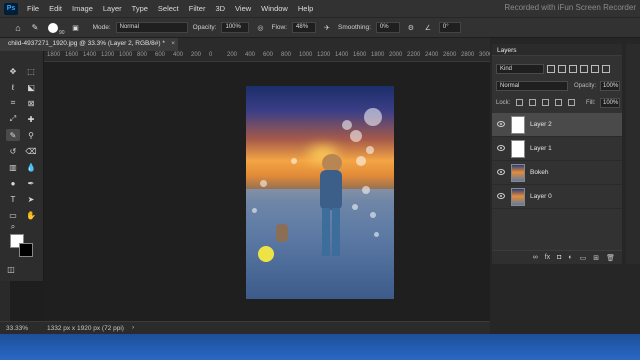 This screenshot has height=360, width=640. Describe the element at coordinates (13, 119) in the screenshot. I see `eyedropper-tool-icon: ⤢` at that location.